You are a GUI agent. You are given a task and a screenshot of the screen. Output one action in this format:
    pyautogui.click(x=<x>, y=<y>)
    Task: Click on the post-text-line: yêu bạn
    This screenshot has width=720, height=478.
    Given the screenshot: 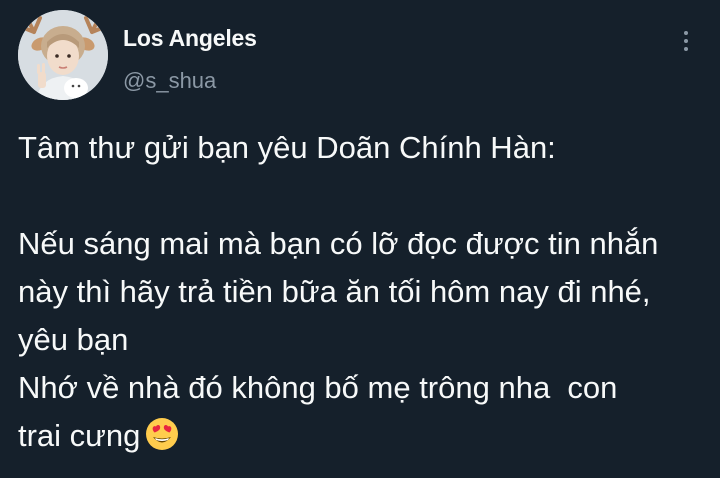 What is the action you would take?
    pyautogui.click(x=73, y=339)
    